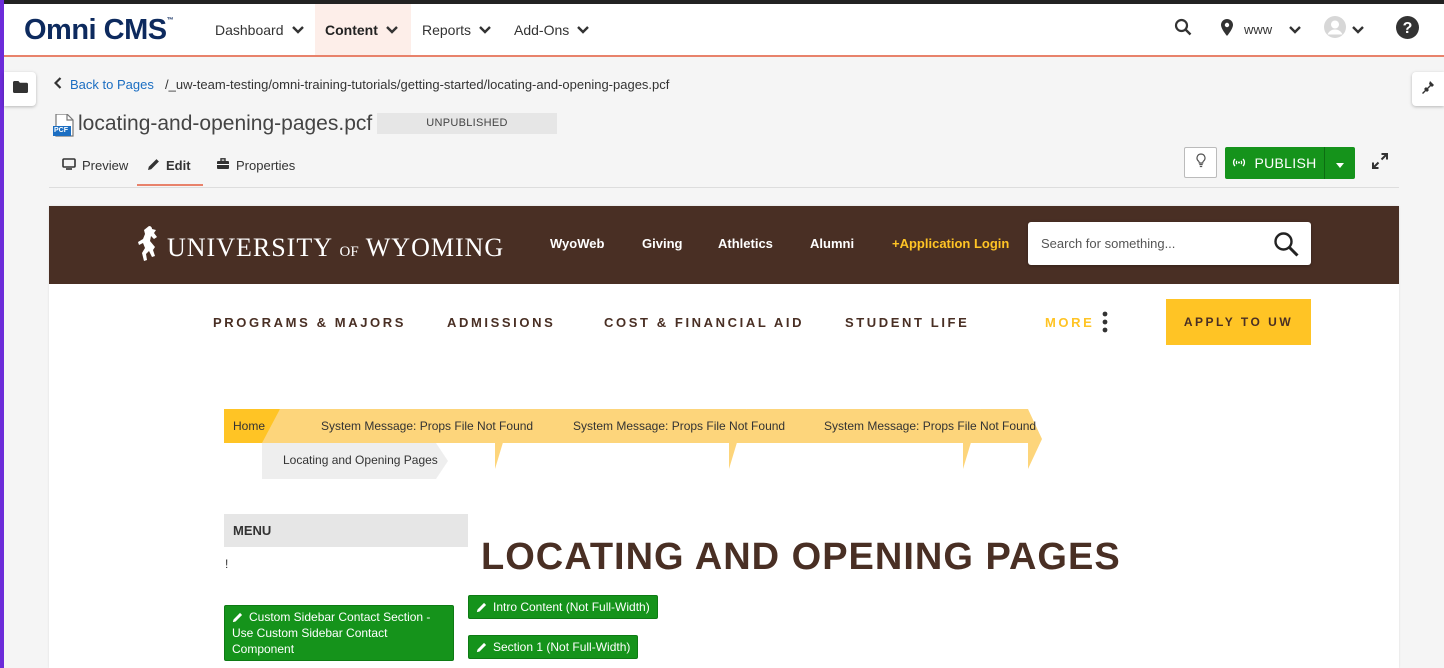 The width and height of the screenshot is (1444, 668). I want to click on publish-button-group: PUBLISH, so click(1290, 163).